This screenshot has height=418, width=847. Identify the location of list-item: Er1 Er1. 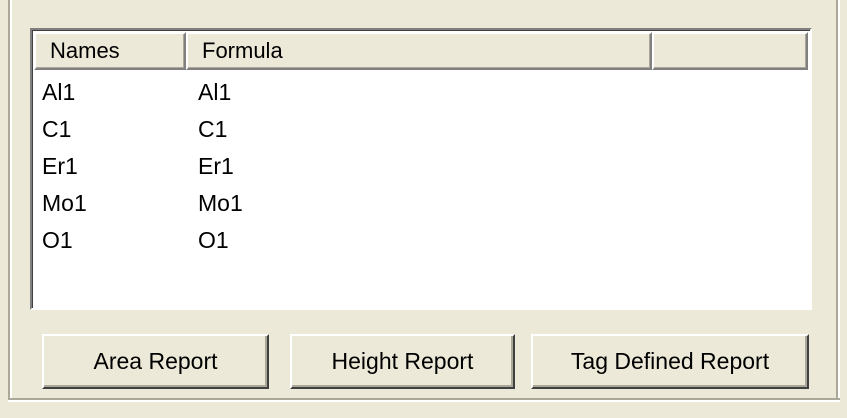
(422, 166).